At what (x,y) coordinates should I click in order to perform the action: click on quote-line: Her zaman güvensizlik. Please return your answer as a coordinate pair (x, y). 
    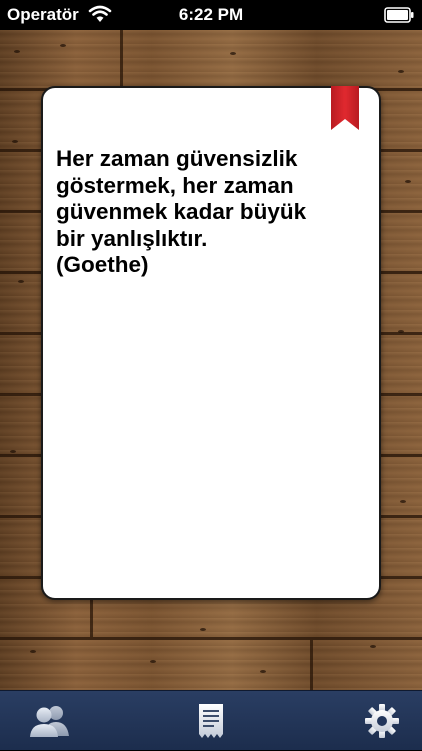
    Looking at the image, I should click on (177, 158).